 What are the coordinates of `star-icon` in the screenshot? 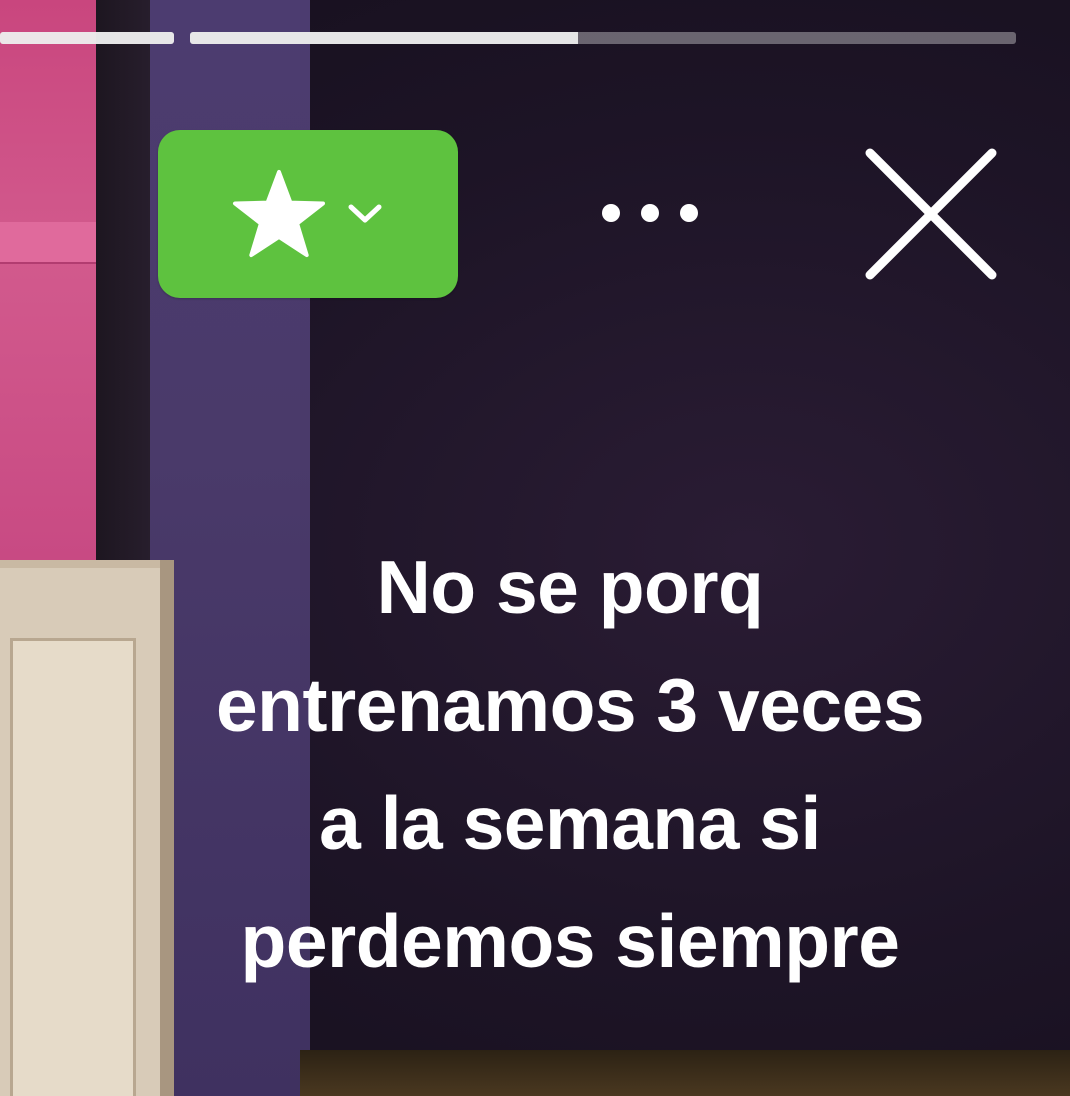 It's located at (279, 214).